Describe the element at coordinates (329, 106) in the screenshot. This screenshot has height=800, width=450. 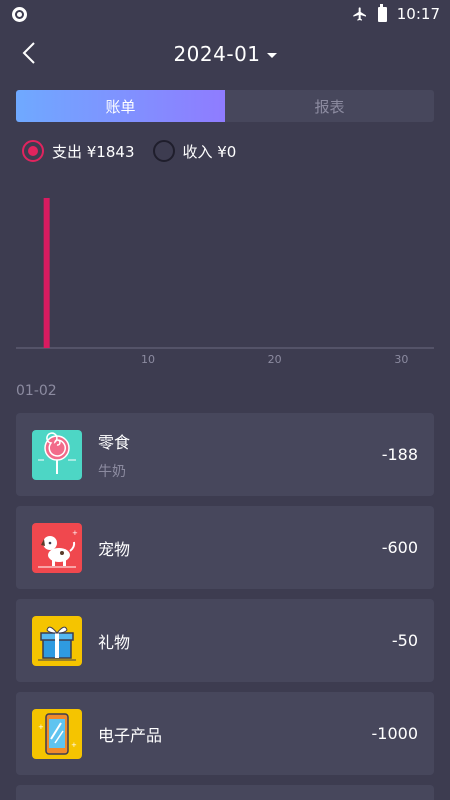
I see `tab-report: 报表` at that location.